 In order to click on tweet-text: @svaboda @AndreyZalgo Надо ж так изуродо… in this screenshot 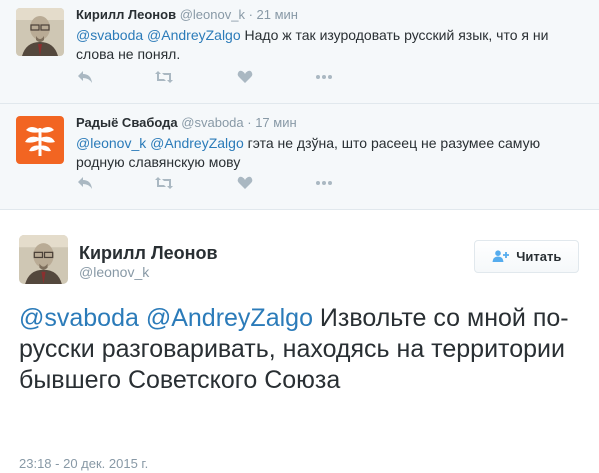, I will do `click(326, 45)`.